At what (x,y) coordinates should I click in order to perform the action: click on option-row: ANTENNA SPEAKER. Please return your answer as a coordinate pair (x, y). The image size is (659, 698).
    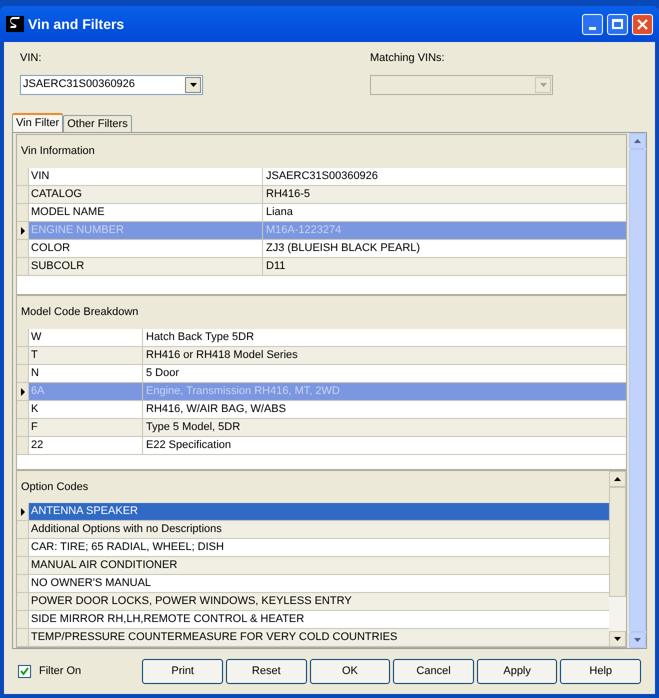
    Looking at the image, I should click on (313, 512).